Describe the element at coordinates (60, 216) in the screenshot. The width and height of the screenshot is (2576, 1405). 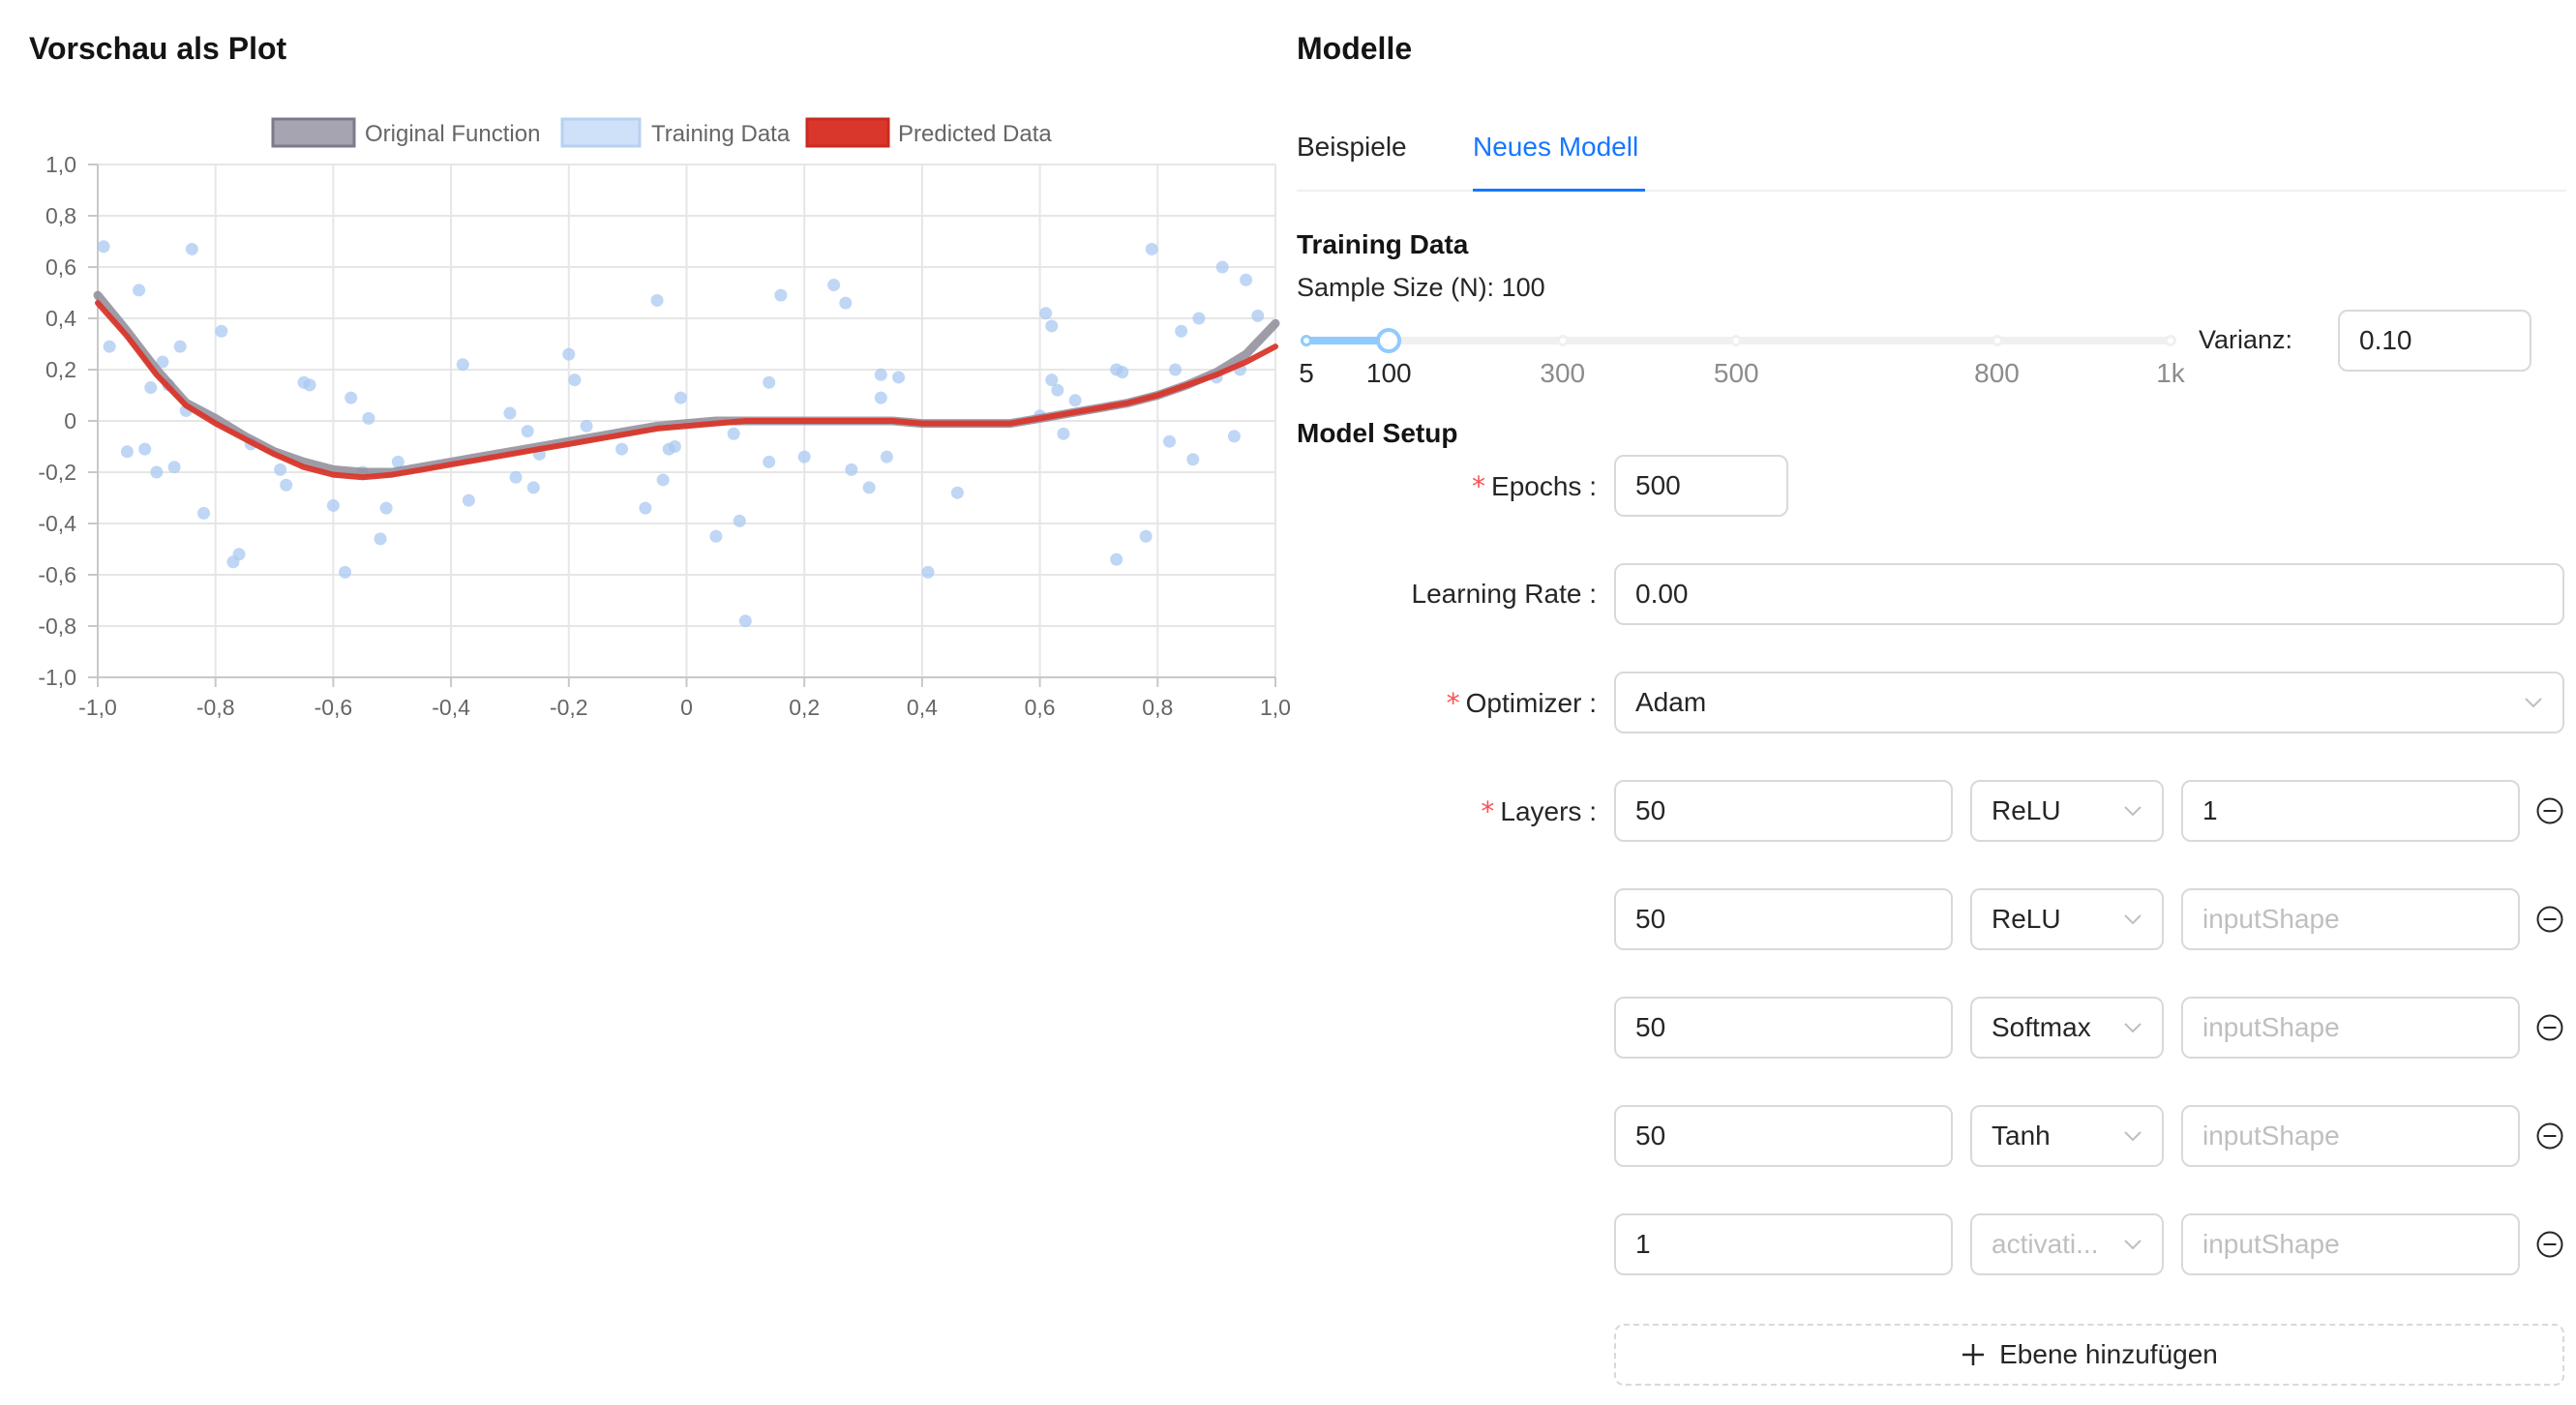
I see `y-tick-label: 0,8` at that location.